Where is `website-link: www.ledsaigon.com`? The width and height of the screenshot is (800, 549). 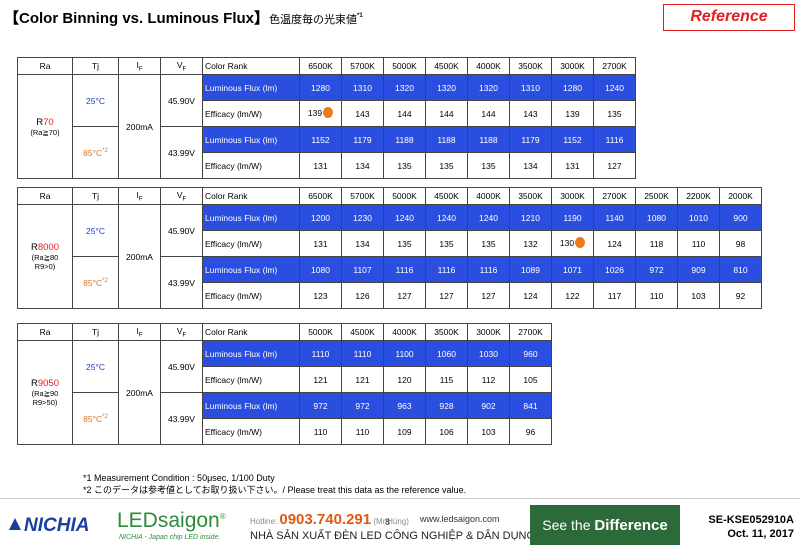 website-link: www.ledsaigon.com is located at coordinates (460, 519).